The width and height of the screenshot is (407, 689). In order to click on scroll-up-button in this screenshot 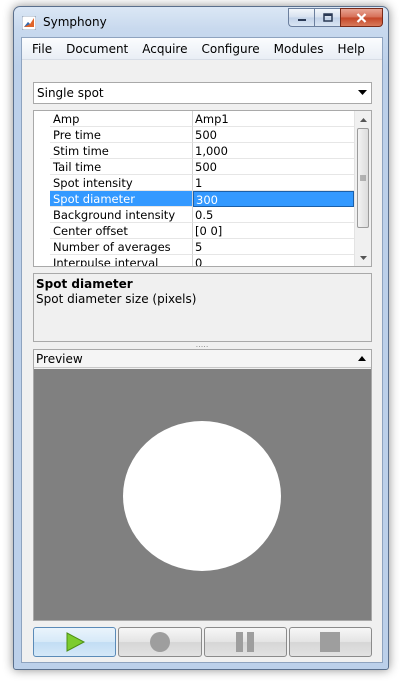, I will do `click(363, 119)`.